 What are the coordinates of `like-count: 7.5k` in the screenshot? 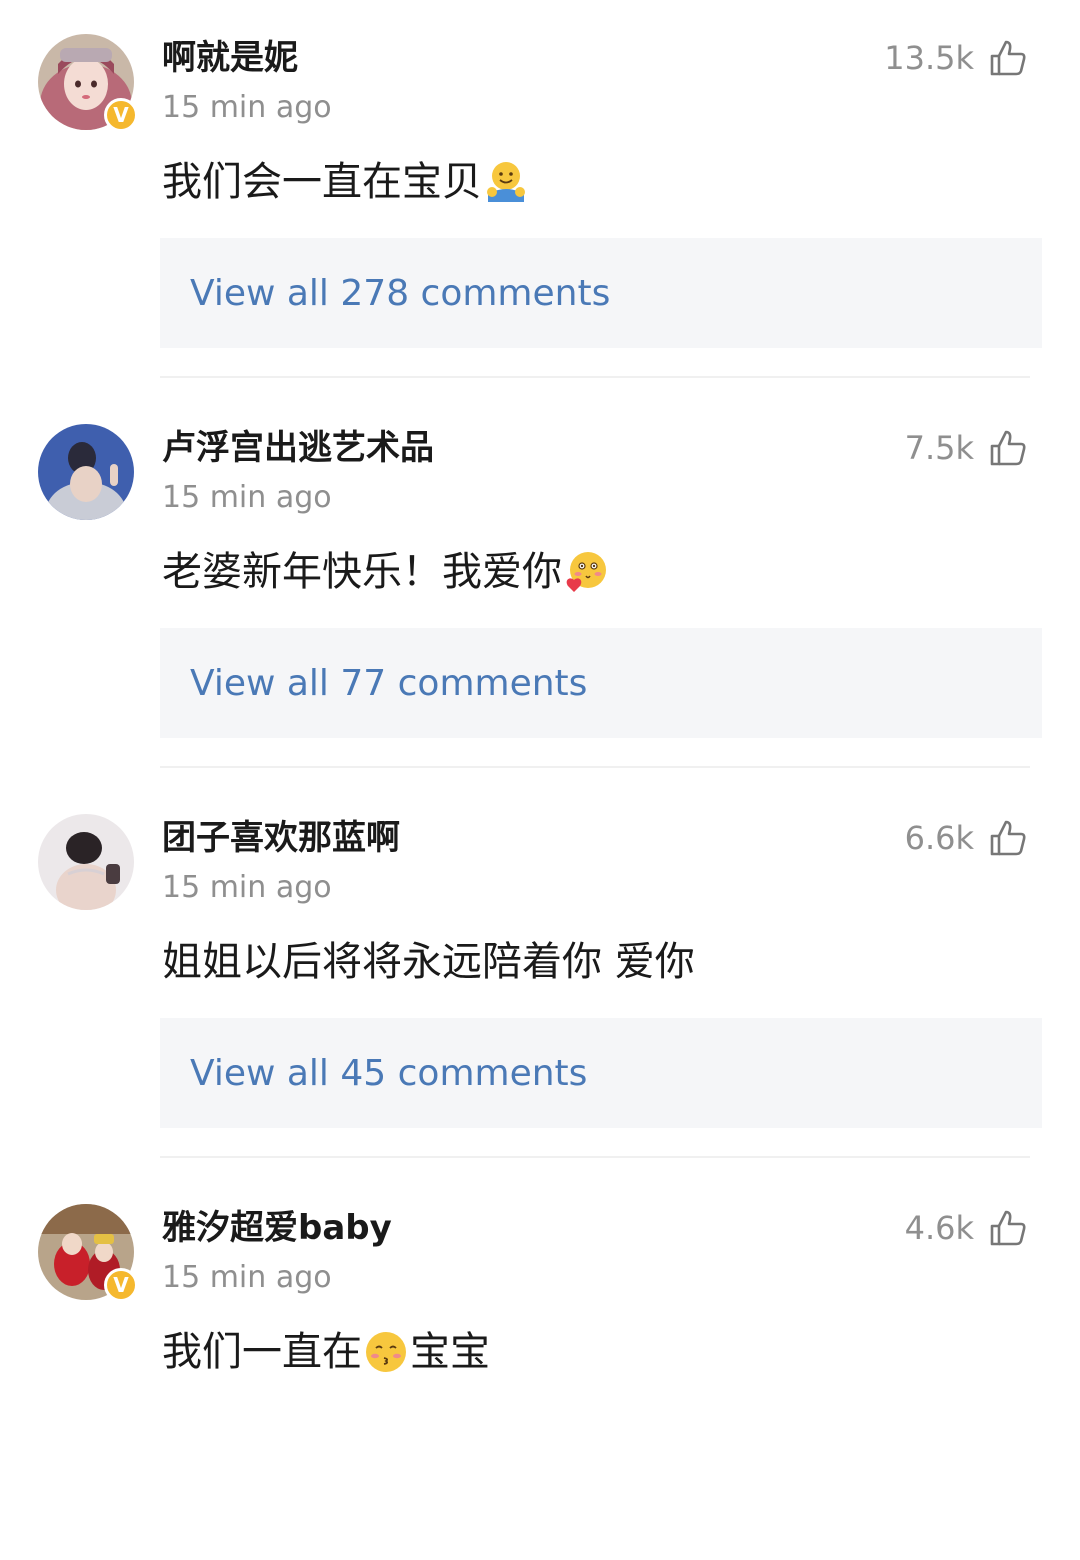 It's located at (939, 448).